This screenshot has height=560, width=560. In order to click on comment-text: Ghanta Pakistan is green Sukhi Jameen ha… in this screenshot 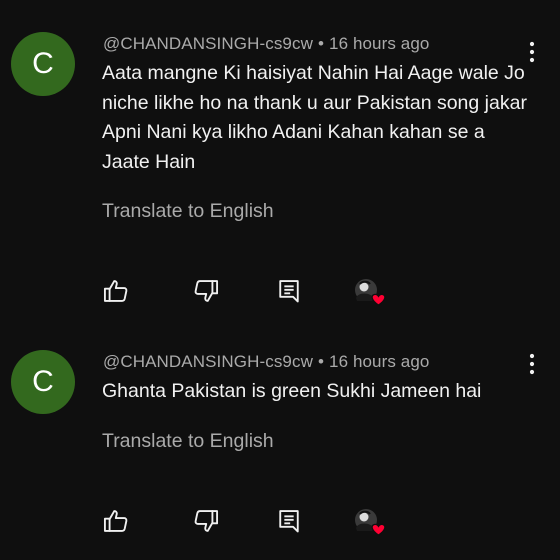, I will do `click(292, 391)`.